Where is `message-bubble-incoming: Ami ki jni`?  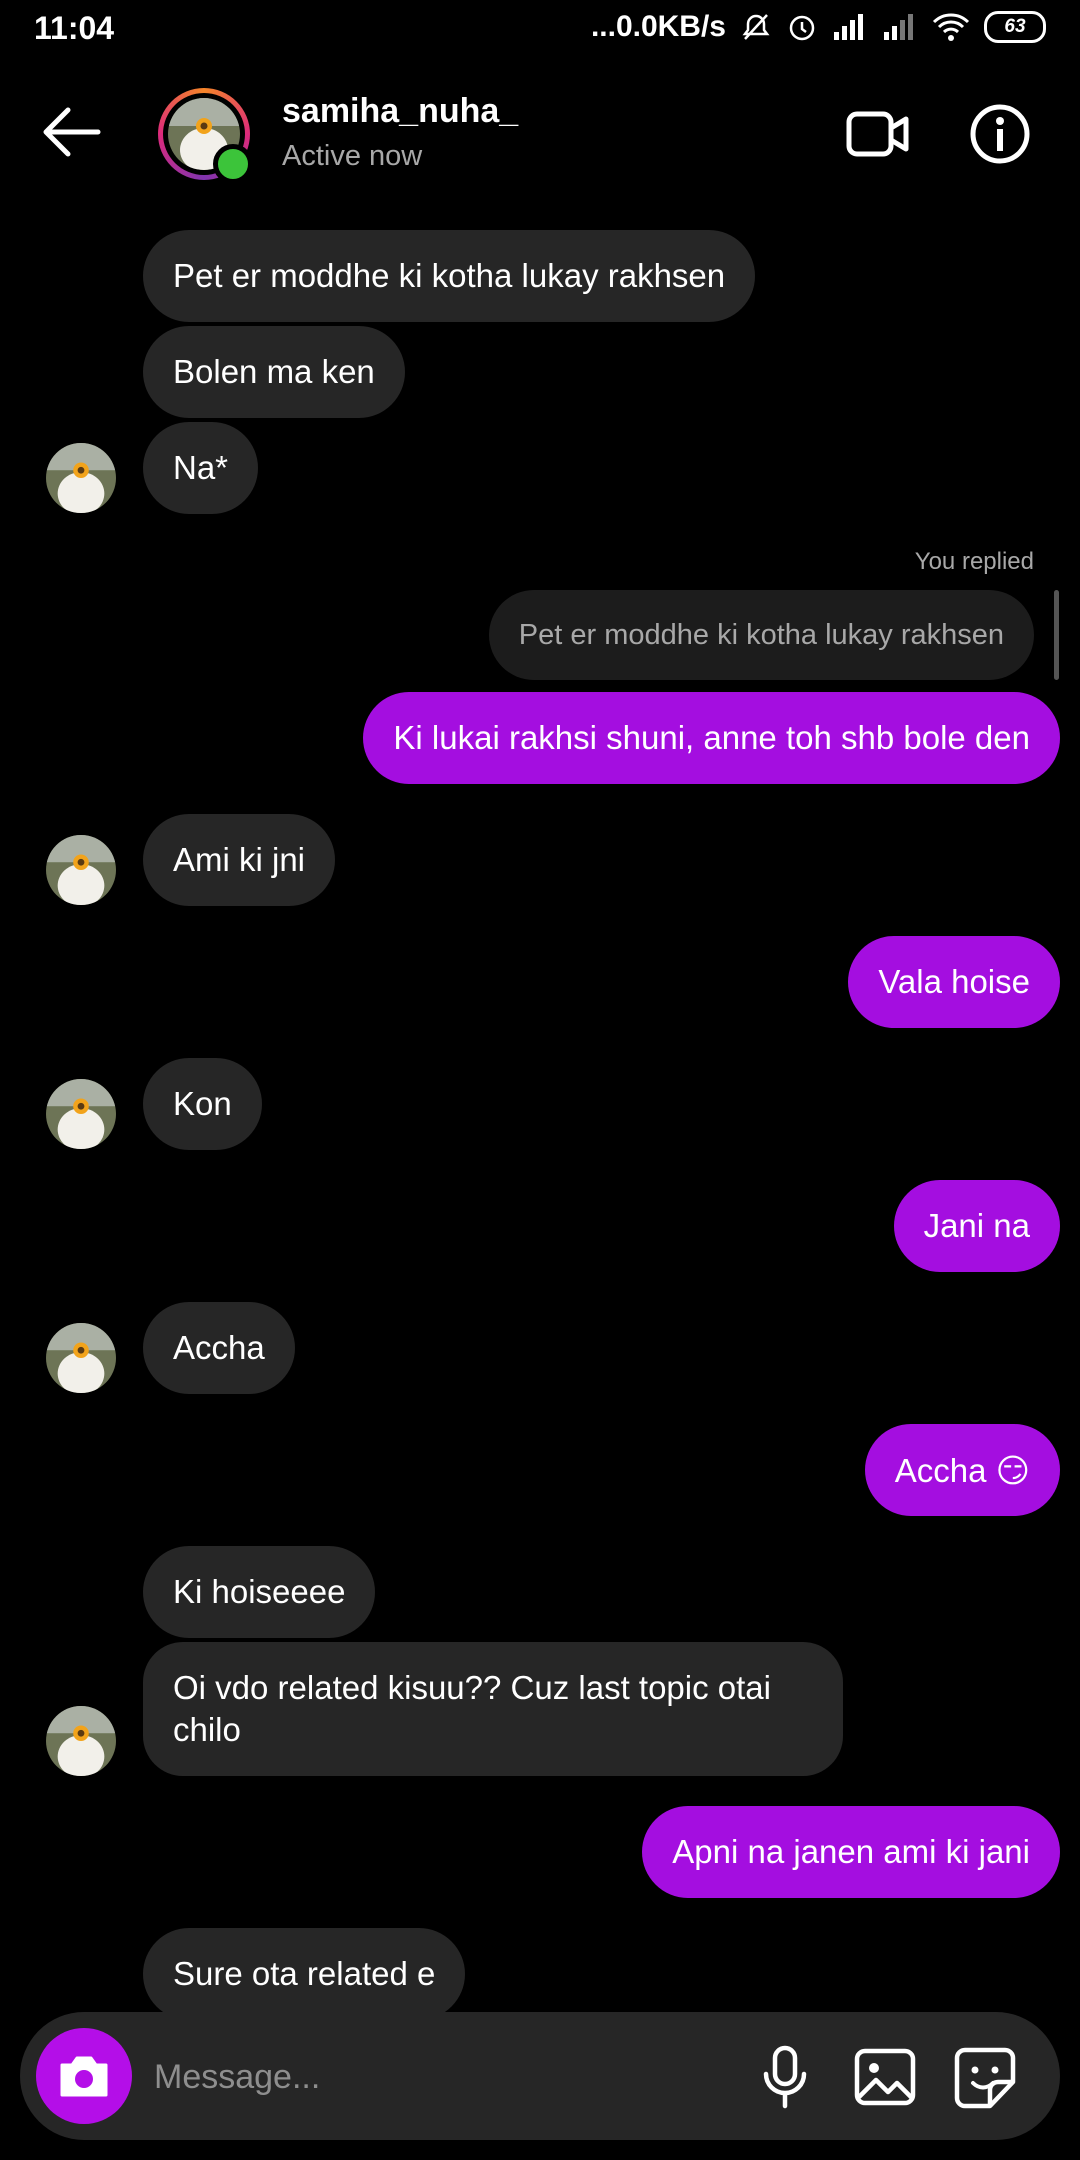
message-bubble-incoming: Ami ki jni is located at coordinates (239, 860).